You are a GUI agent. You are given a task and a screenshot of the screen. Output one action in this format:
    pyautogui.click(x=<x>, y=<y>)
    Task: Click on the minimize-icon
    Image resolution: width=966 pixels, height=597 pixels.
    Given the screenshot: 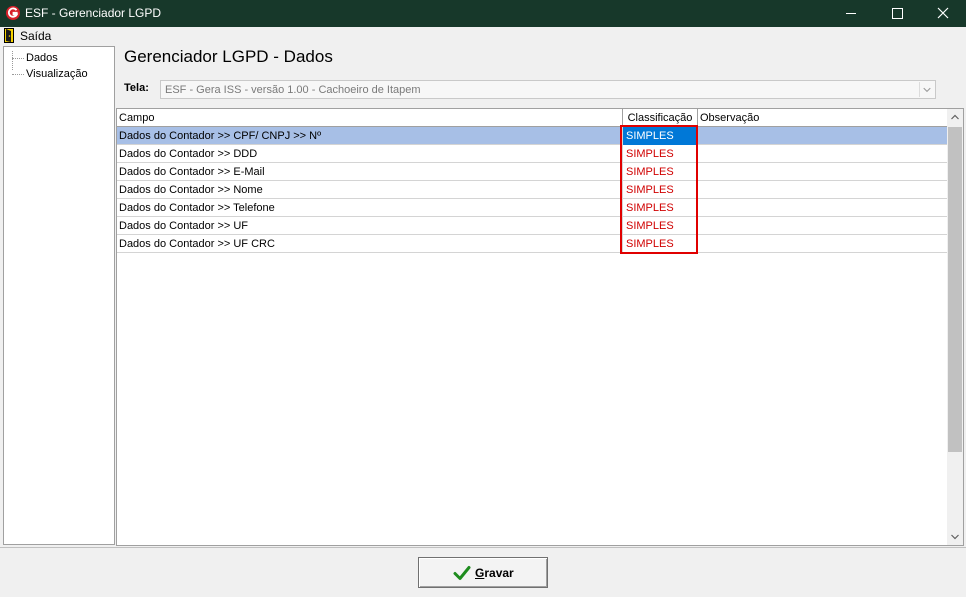 What is the action you would take?
    pyautogui.click(x=851, y=13)
    